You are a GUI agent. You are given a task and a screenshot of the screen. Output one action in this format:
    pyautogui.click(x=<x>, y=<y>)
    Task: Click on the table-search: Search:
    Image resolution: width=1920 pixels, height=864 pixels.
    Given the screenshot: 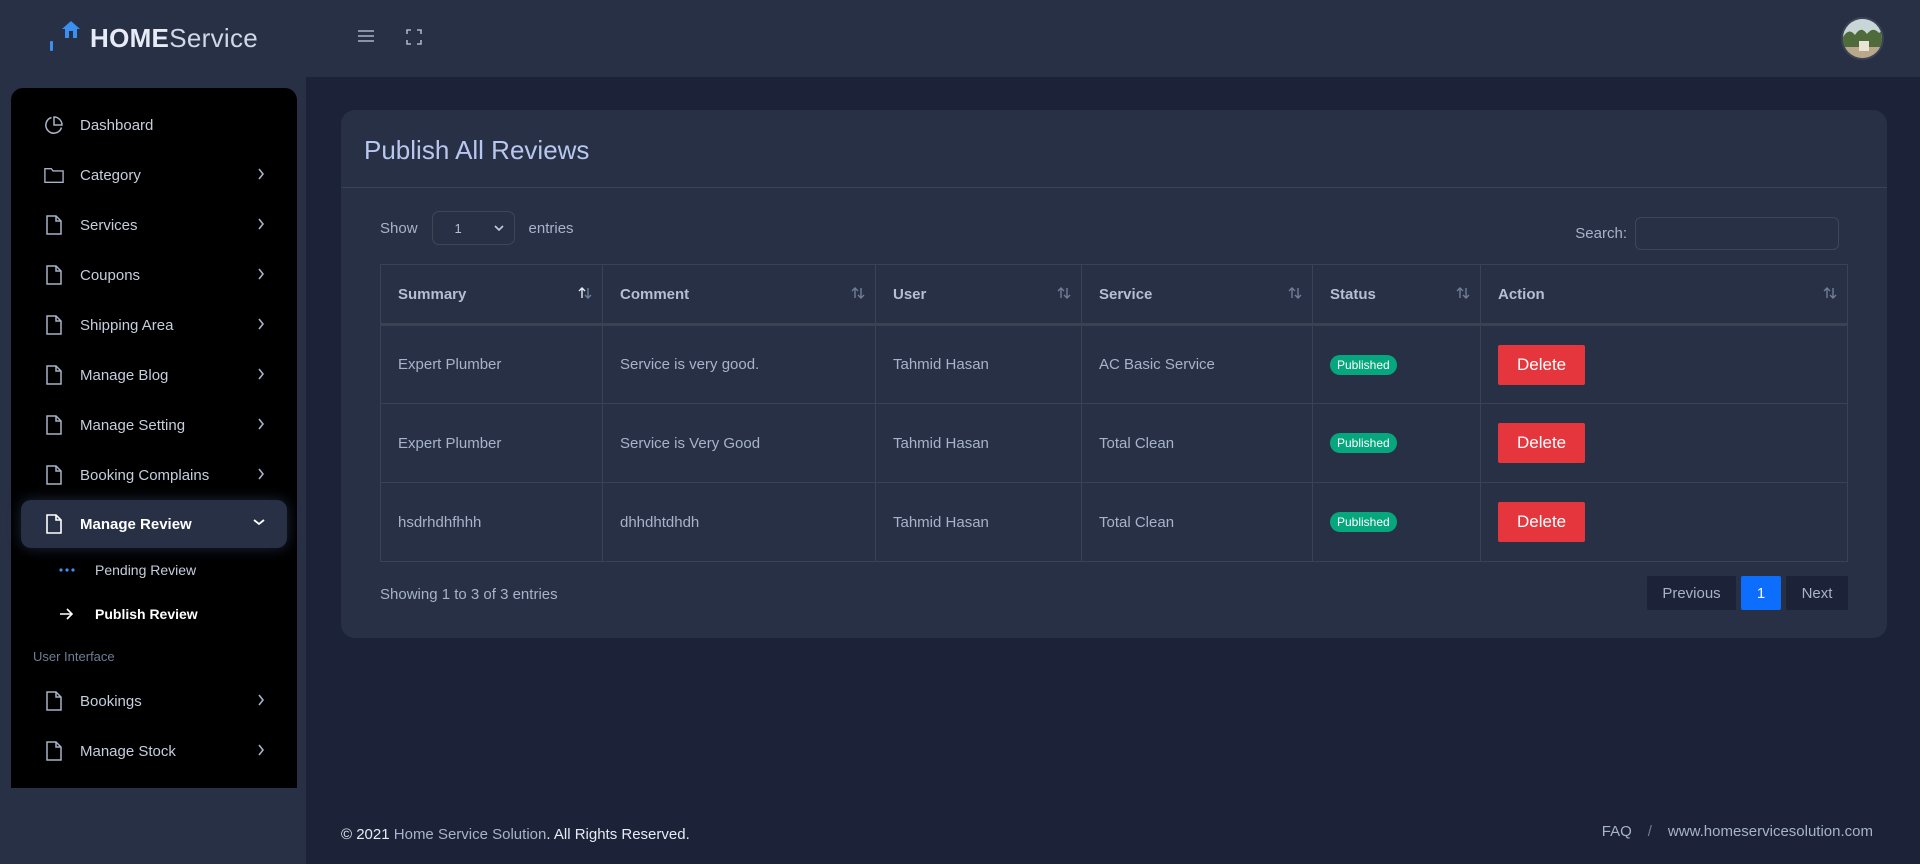 What is the action you would take?
    pyautogui.click(x=1707, y=233)
    